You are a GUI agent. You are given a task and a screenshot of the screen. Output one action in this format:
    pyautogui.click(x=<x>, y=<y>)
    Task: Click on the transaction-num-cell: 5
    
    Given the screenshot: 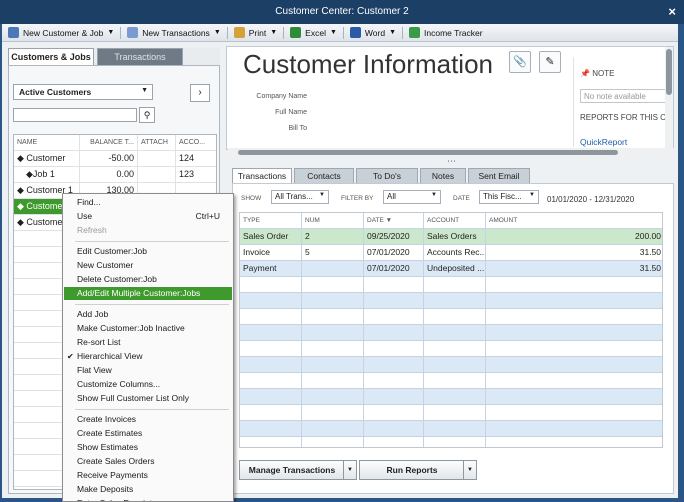 What is the action you would take?
    pyautogui.click(x=333, y=253)
    